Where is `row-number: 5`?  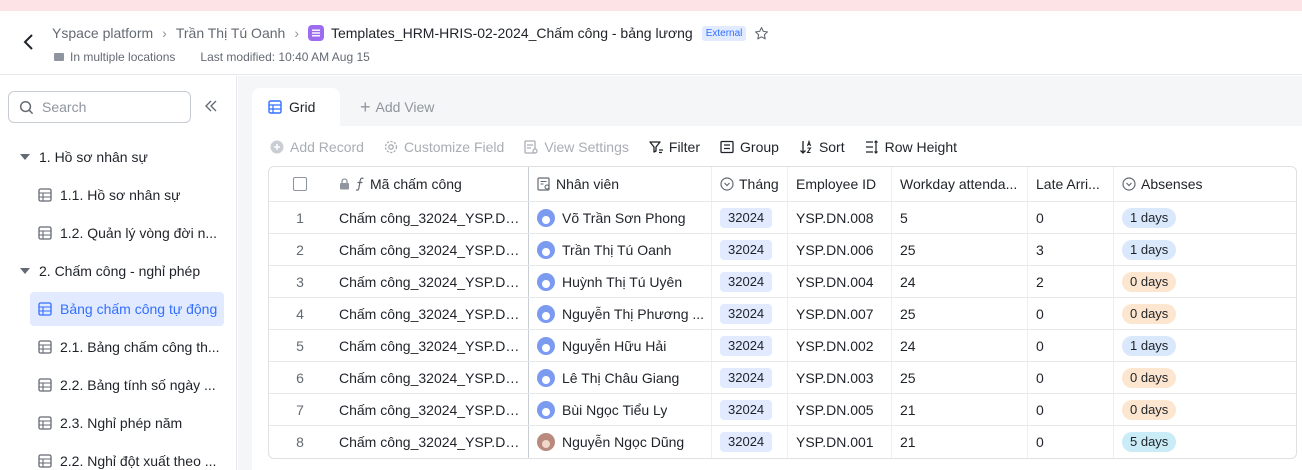
row-number: 5 is located at coordinates (300, 345).